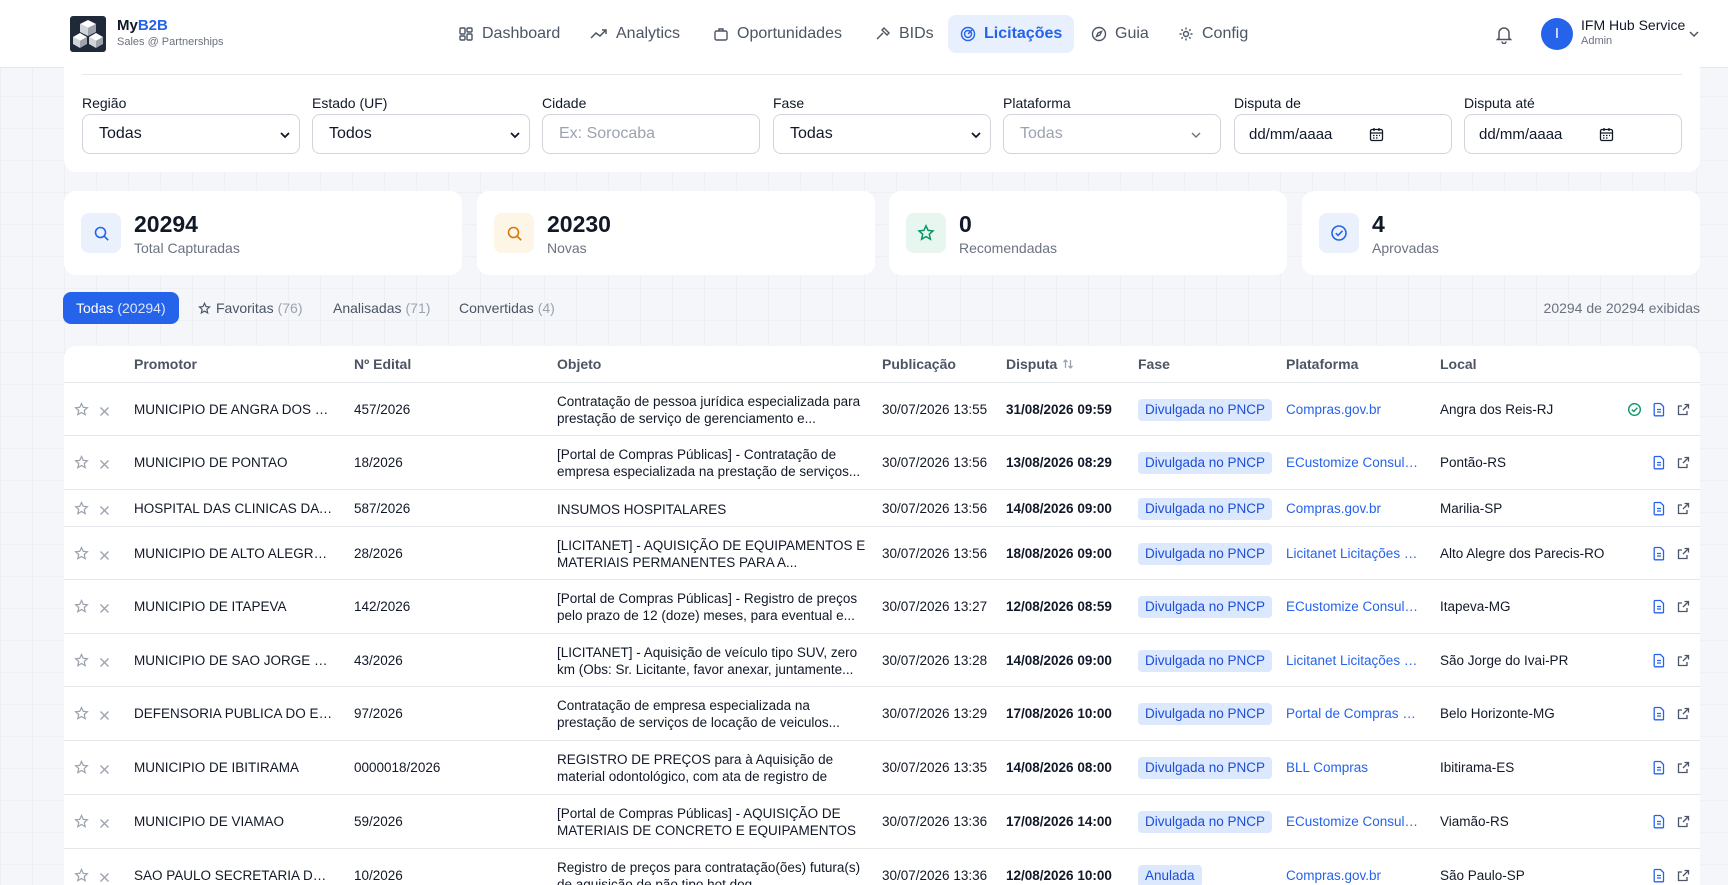 The width and height of the screenshot is (1728, 885). What do you see at coordinates (1213, 34) in the screenshot?
I see `nav-config: Config` at bounding box center [1213, 34].